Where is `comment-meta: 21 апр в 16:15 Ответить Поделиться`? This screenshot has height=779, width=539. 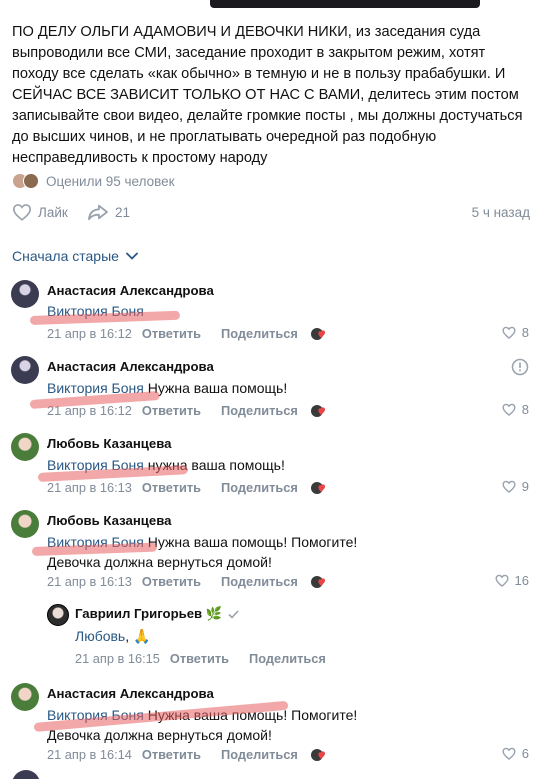
comment-meta: 21 апр в 16:15 Ответить Поделиться is located at coordinates (200, 658).